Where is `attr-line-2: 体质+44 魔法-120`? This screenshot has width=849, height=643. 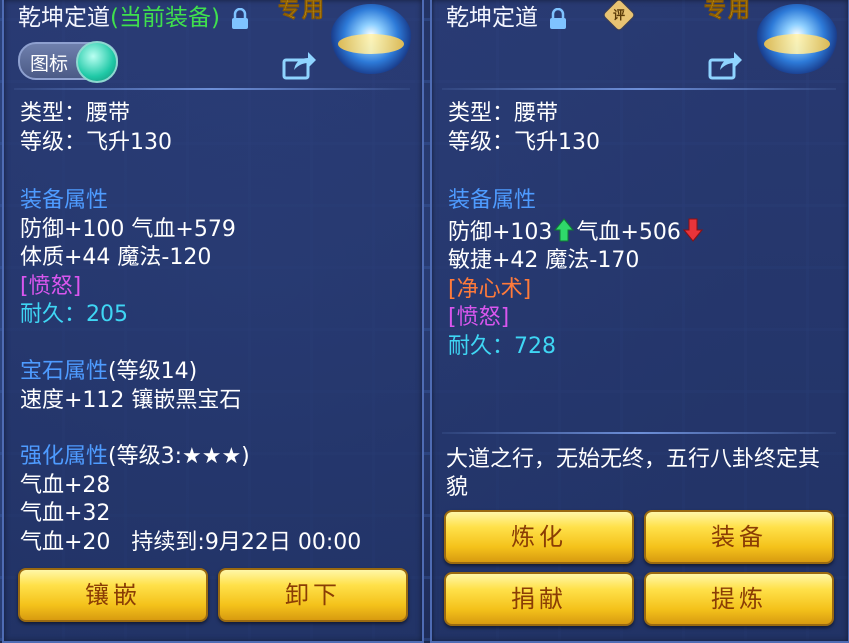
attr-line-2: 体质+44 魔法-120 is located at coordinates (116, 257).